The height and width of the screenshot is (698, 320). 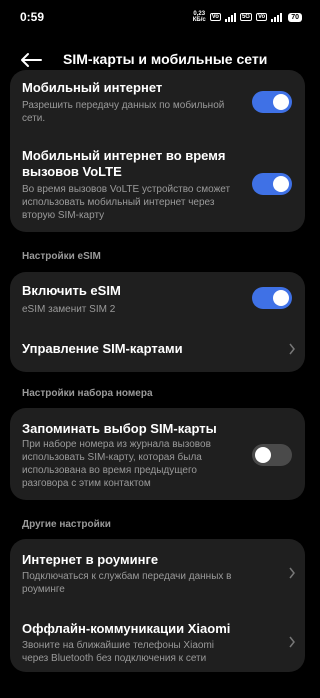 I want to click on status-bar: 0:59 0,23 КБ/с Vo 5G Vo 70, so click(x=157, y=17).